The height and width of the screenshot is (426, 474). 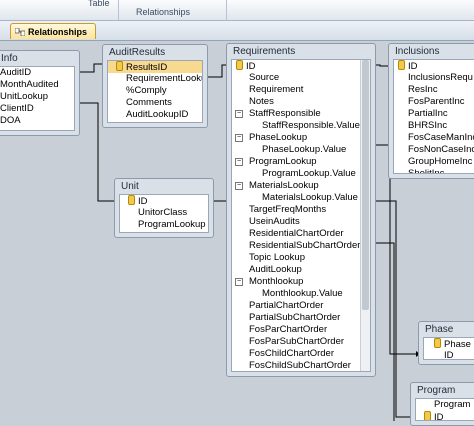 I want to click on field-item: Requirement, so click(x=301, y=90).